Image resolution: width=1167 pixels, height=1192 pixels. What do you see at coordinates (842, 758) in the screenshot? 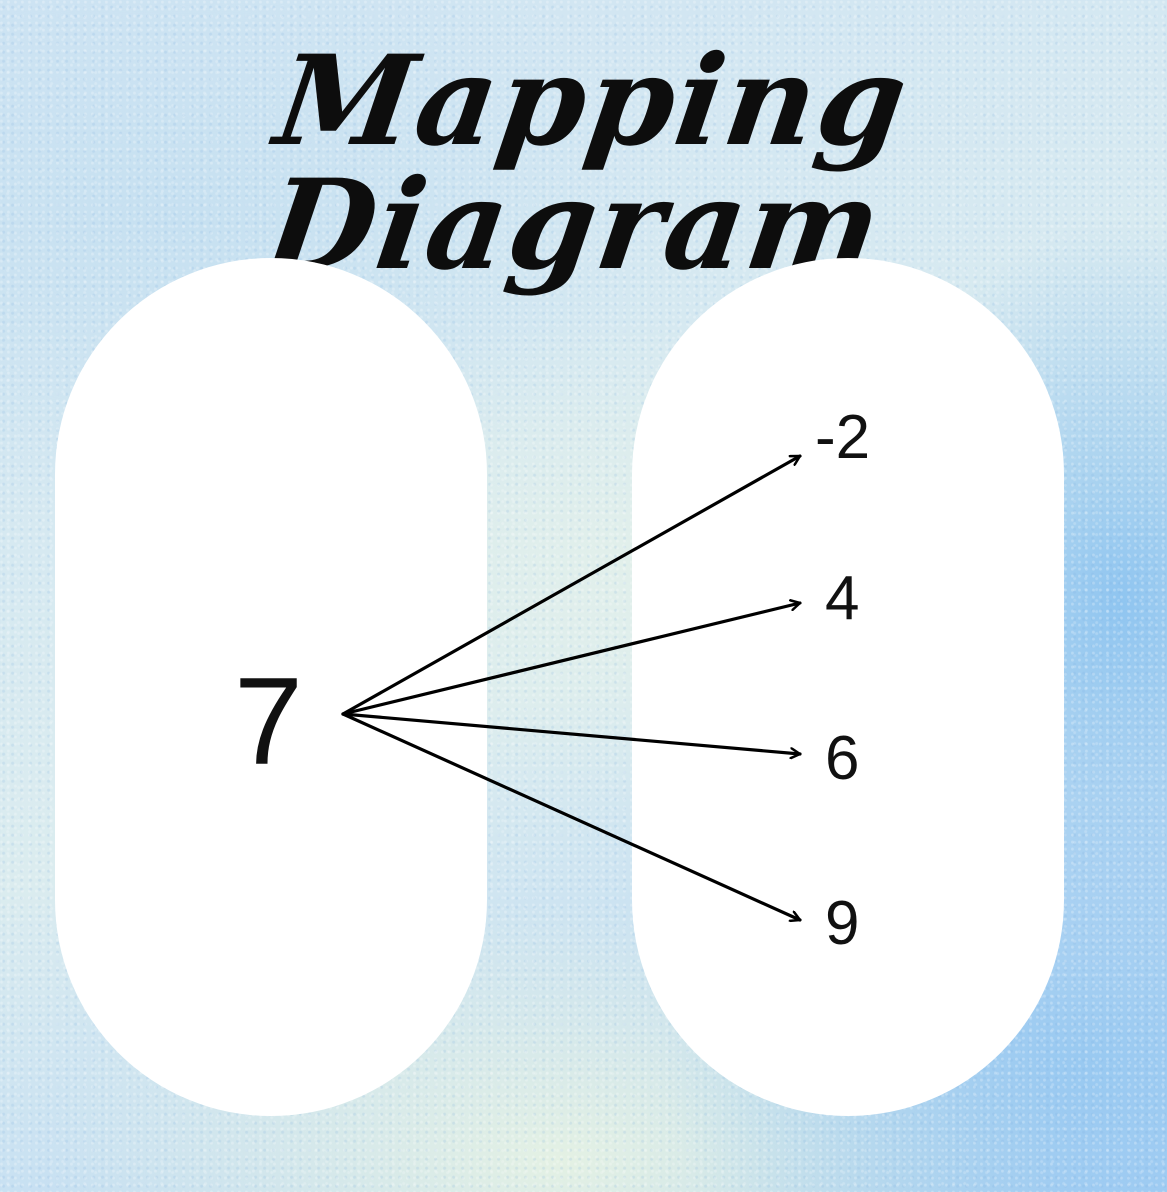
I see `range-value-6: 6` at bounding box center [842, 758].